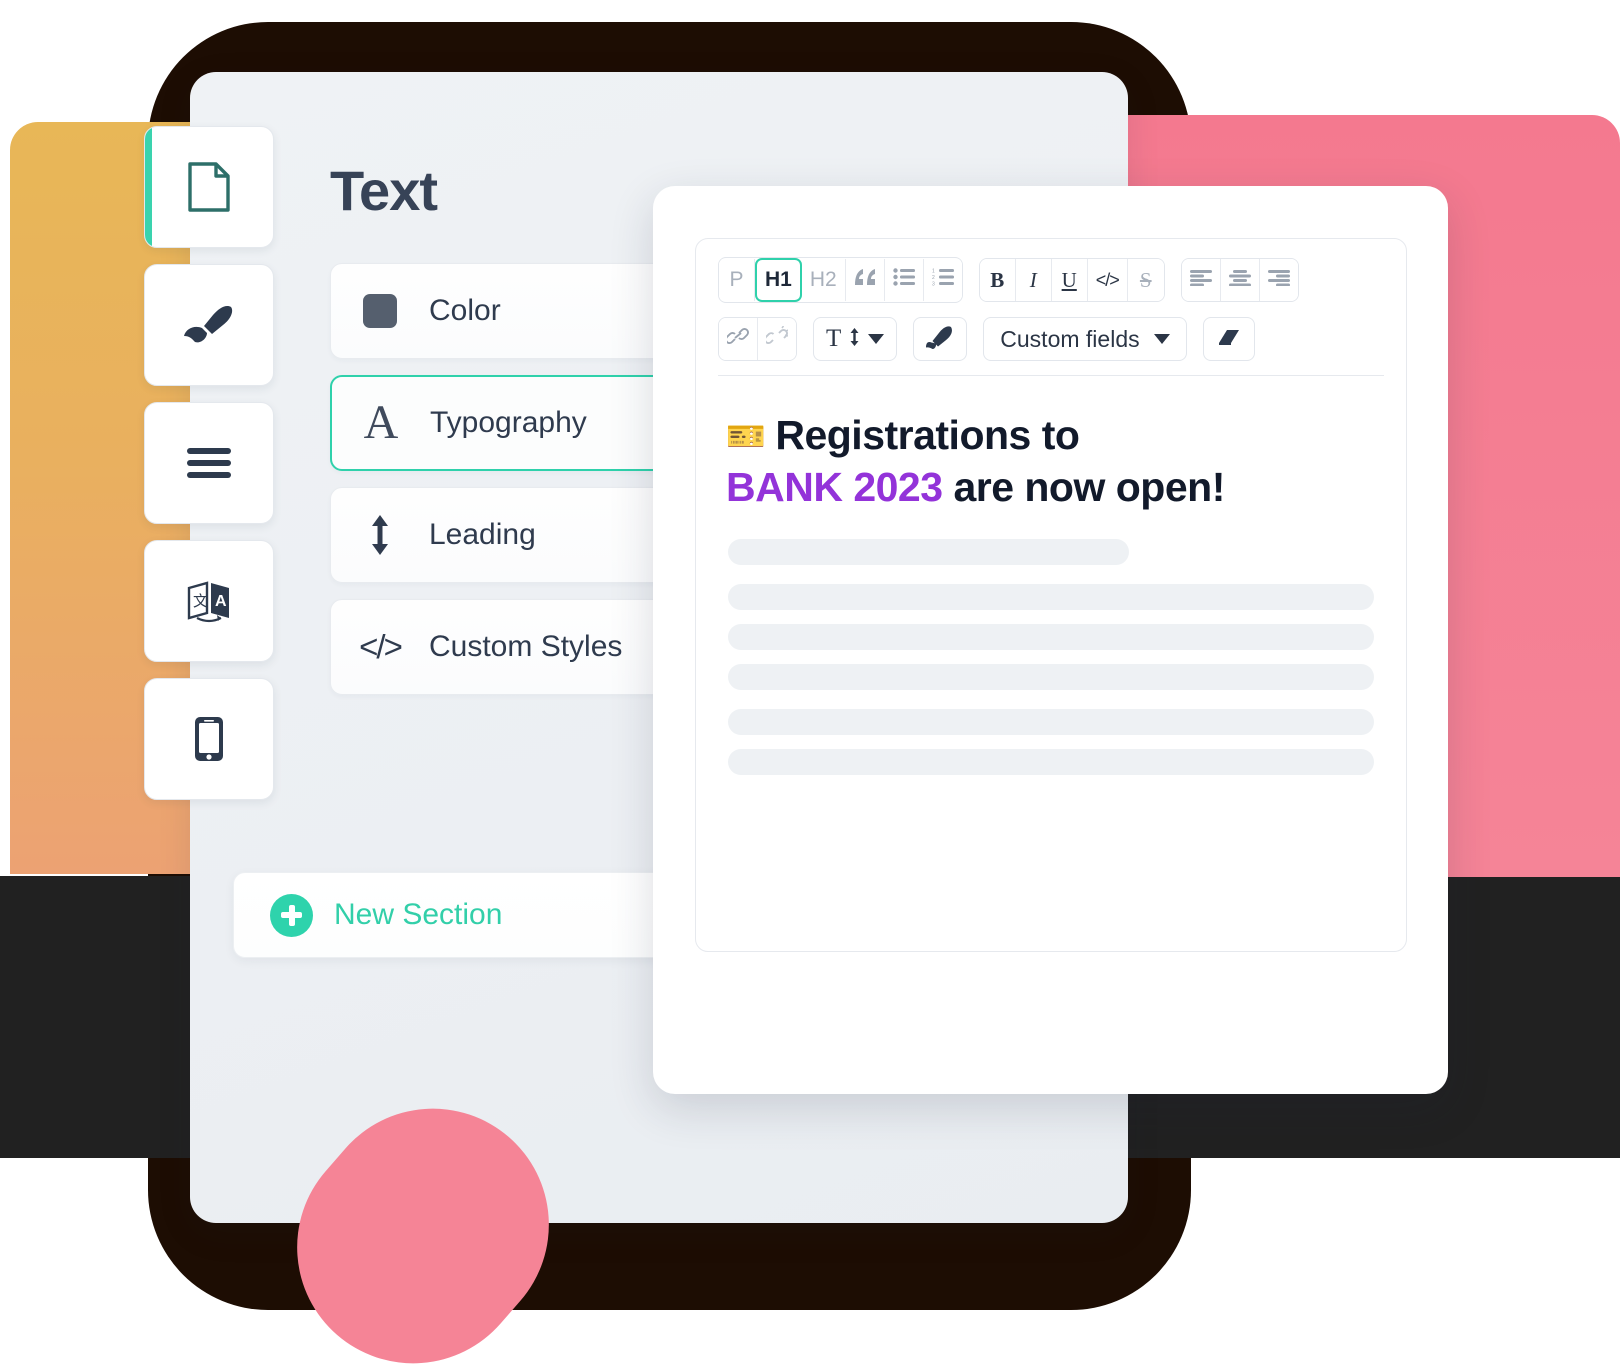 The width and height of the screenshot is (1620, 1366). Describe the element at coordinates (291, 915) in the screenshot. I see `plus-circle-icon` at that location.